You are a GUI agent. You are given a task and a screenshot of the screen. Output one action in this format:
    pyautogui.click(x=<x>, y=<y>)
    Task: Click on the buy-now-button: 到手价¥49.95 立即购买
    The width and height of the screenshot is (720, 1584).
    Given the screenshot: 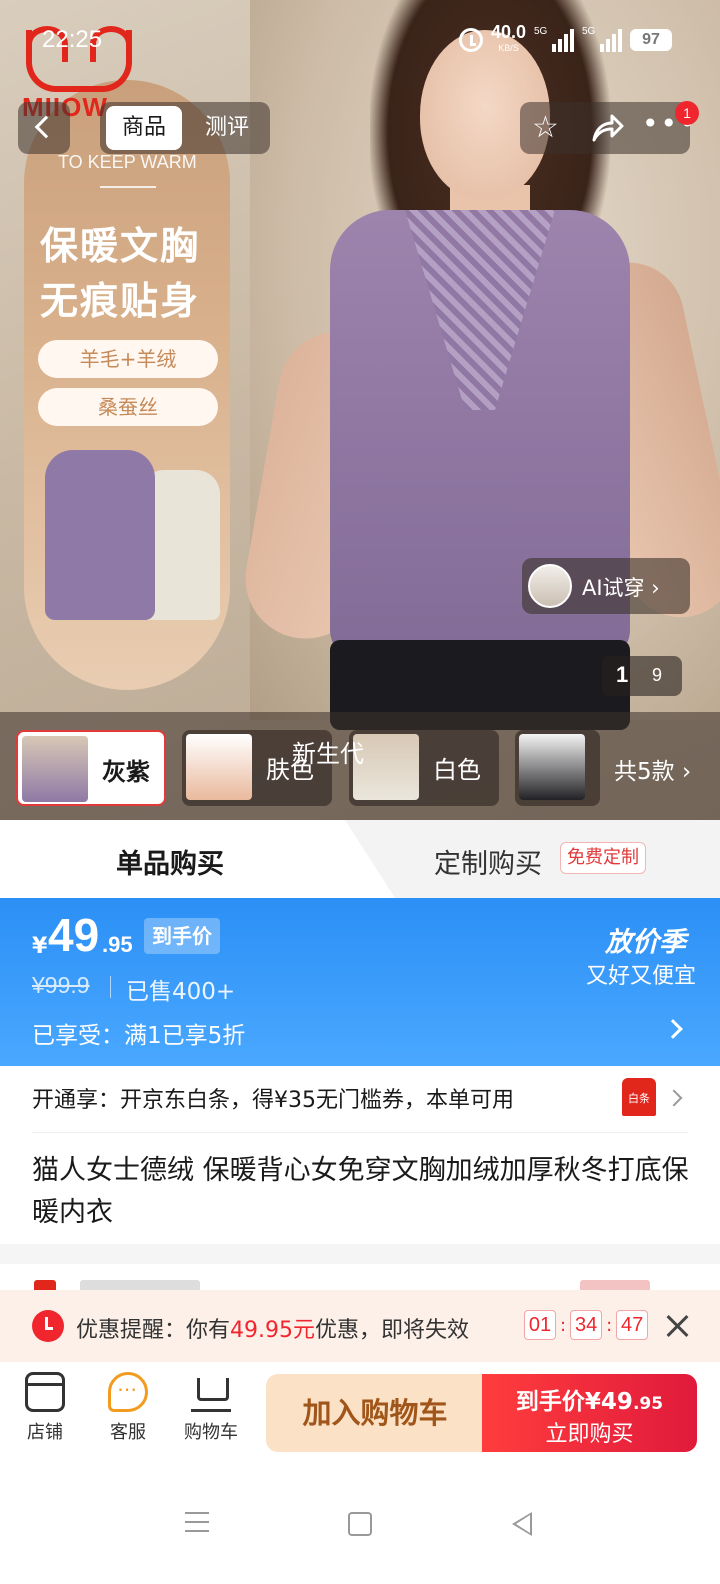 What is the action you would take?
    pyautogui.click(x=589, y=1413)
    